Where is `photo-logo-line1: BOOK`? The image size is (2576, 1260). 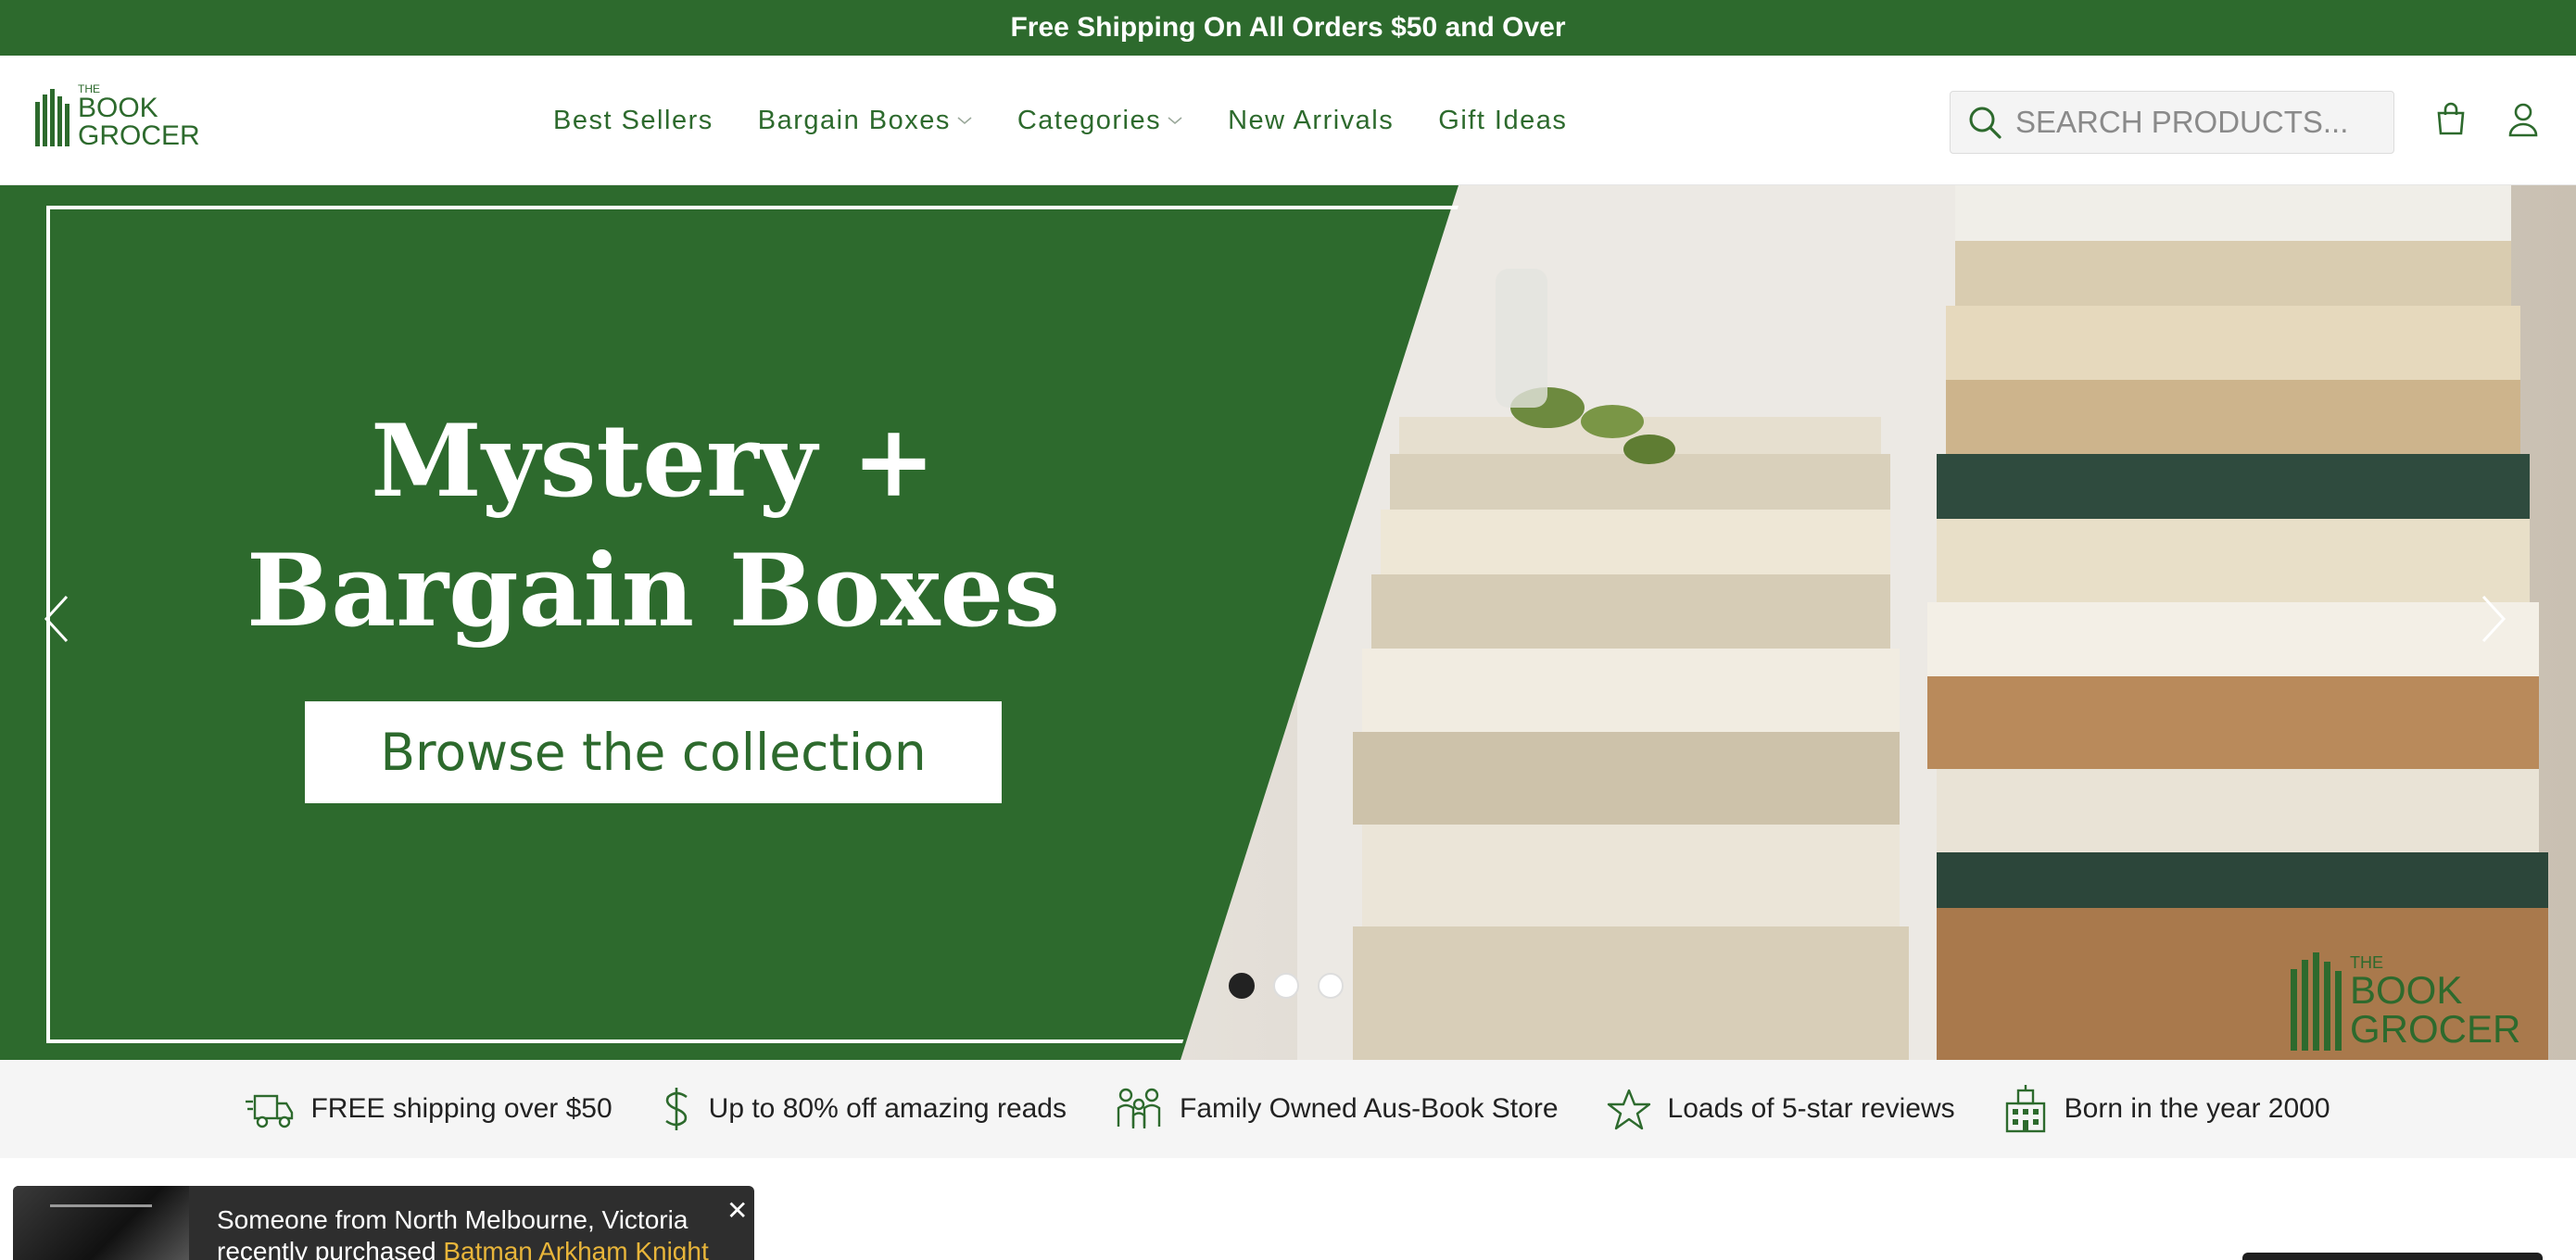
photo-logo-line1: BOOK is located at coordinates (2406, 990).